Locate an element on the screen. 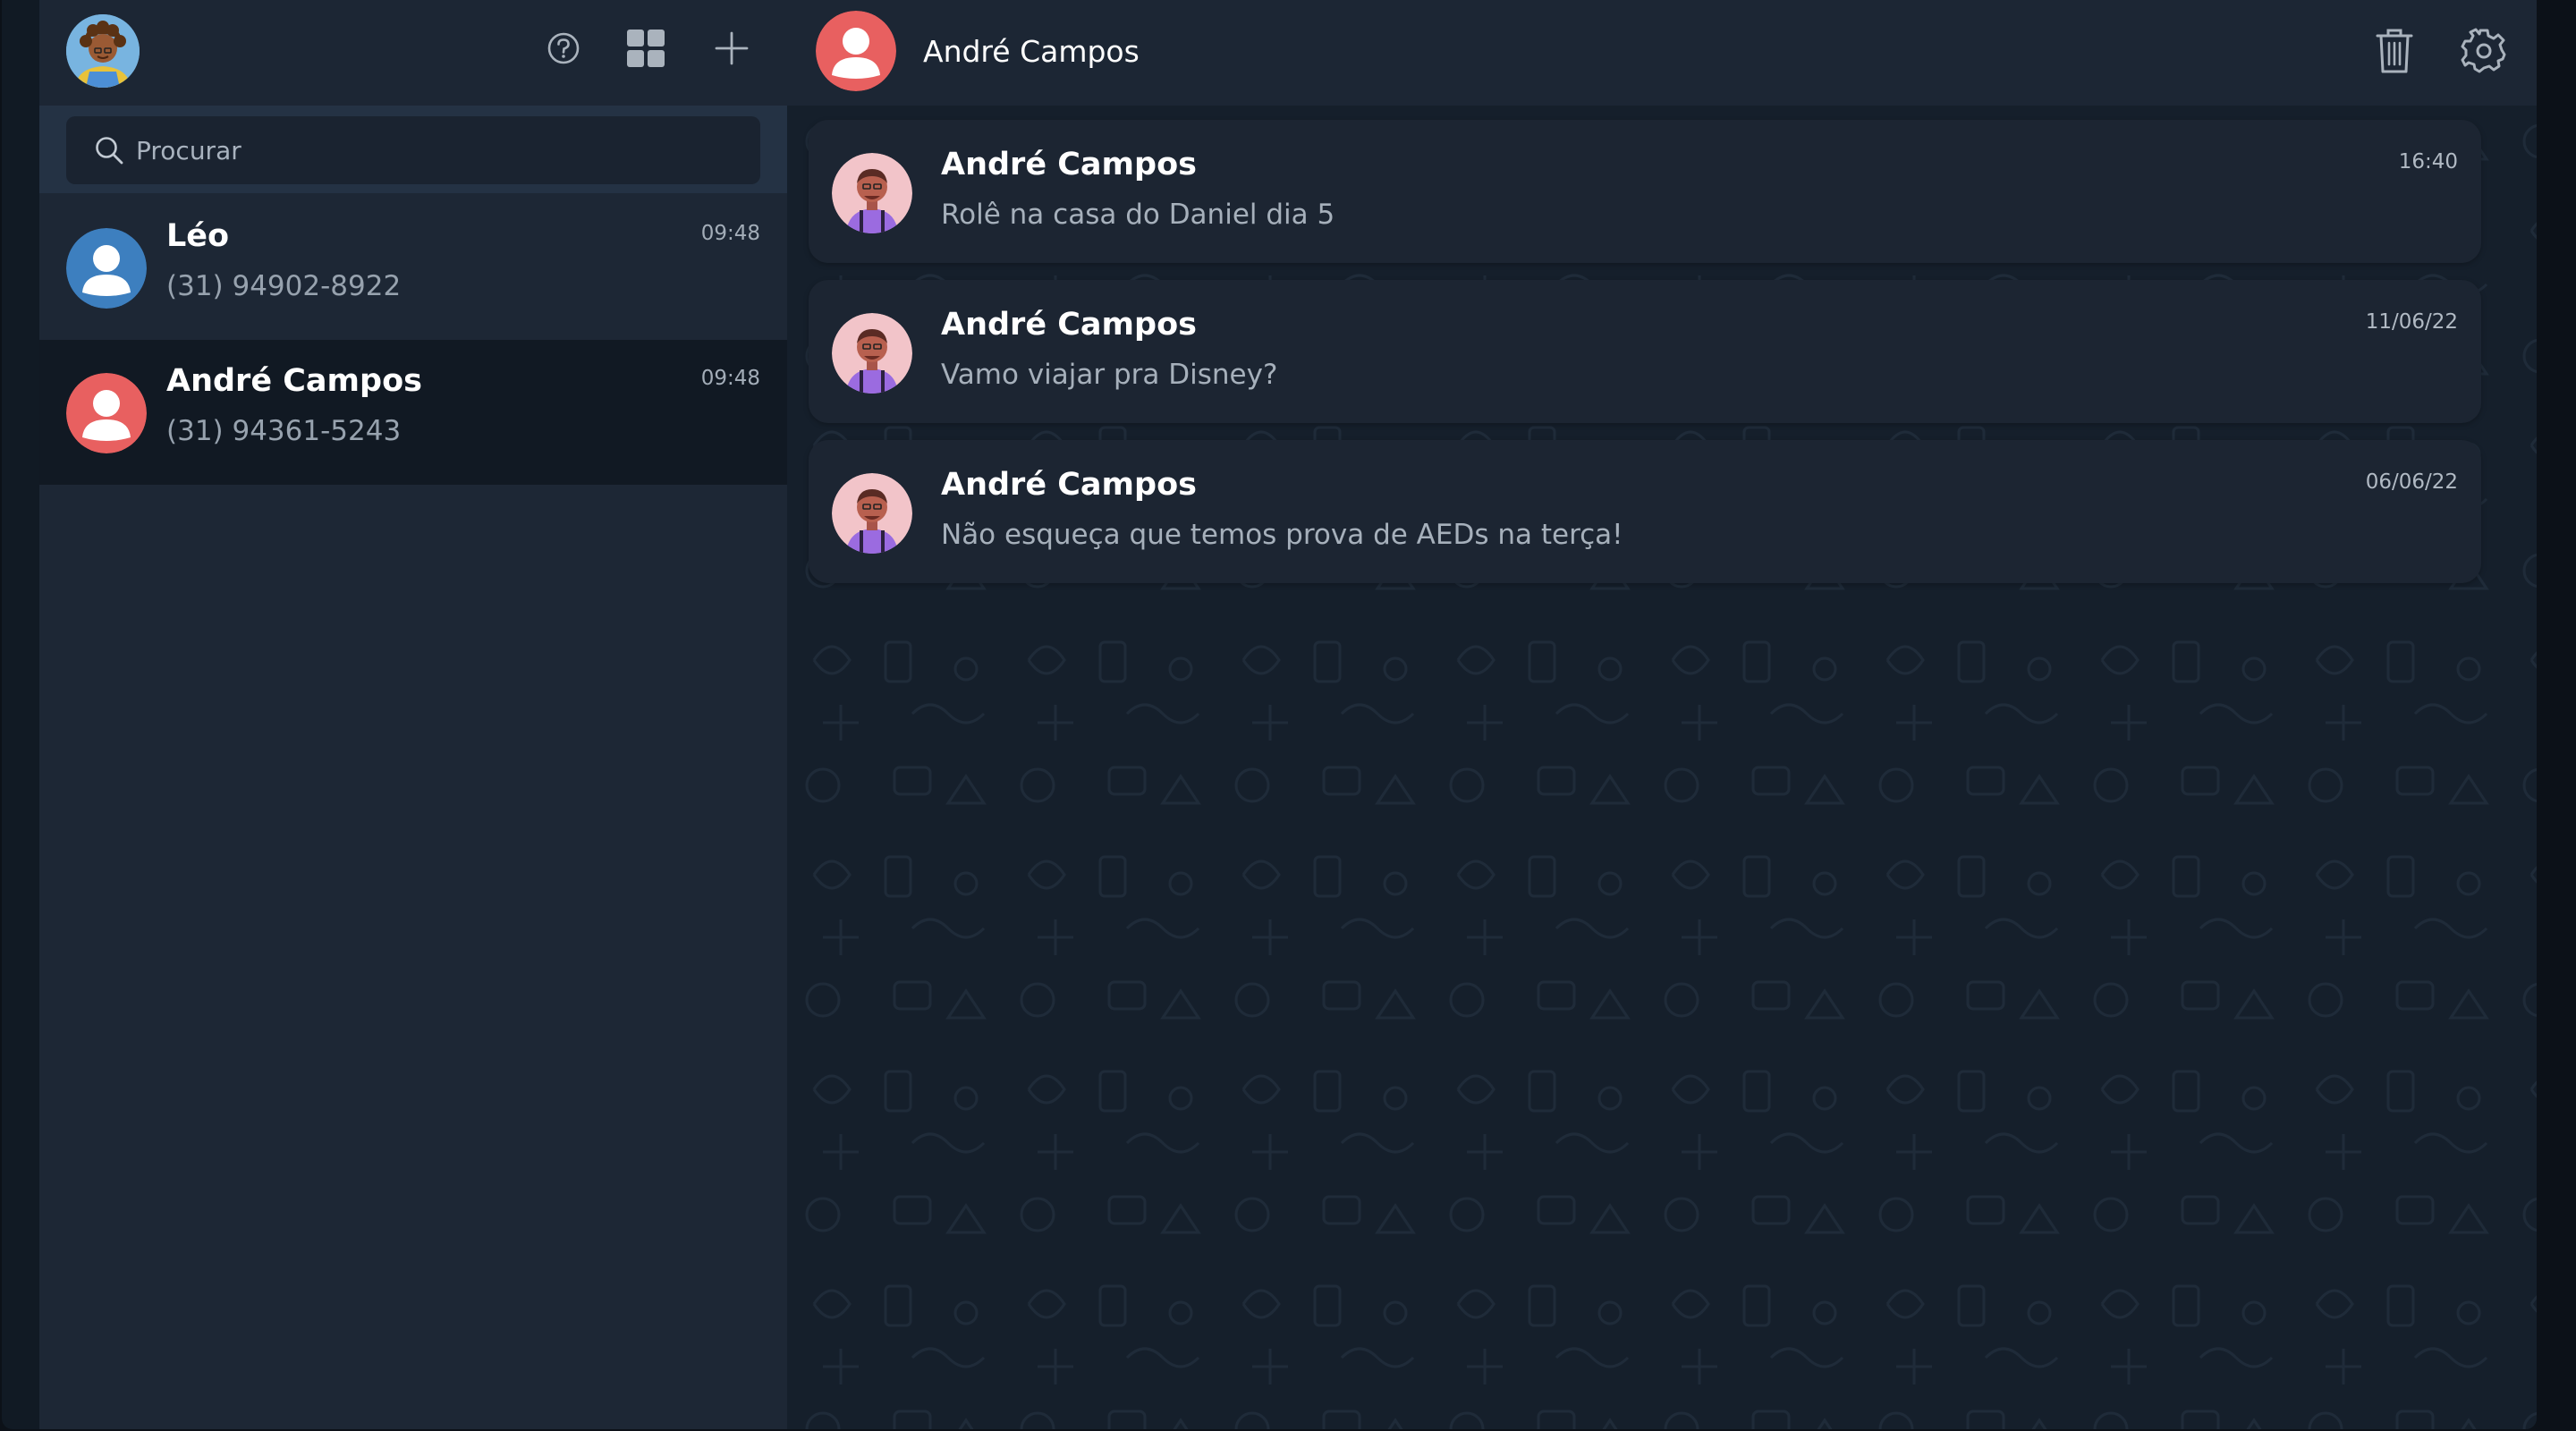  contact-phone: (31) 94361-5243 is located at coordinates (284, 431).